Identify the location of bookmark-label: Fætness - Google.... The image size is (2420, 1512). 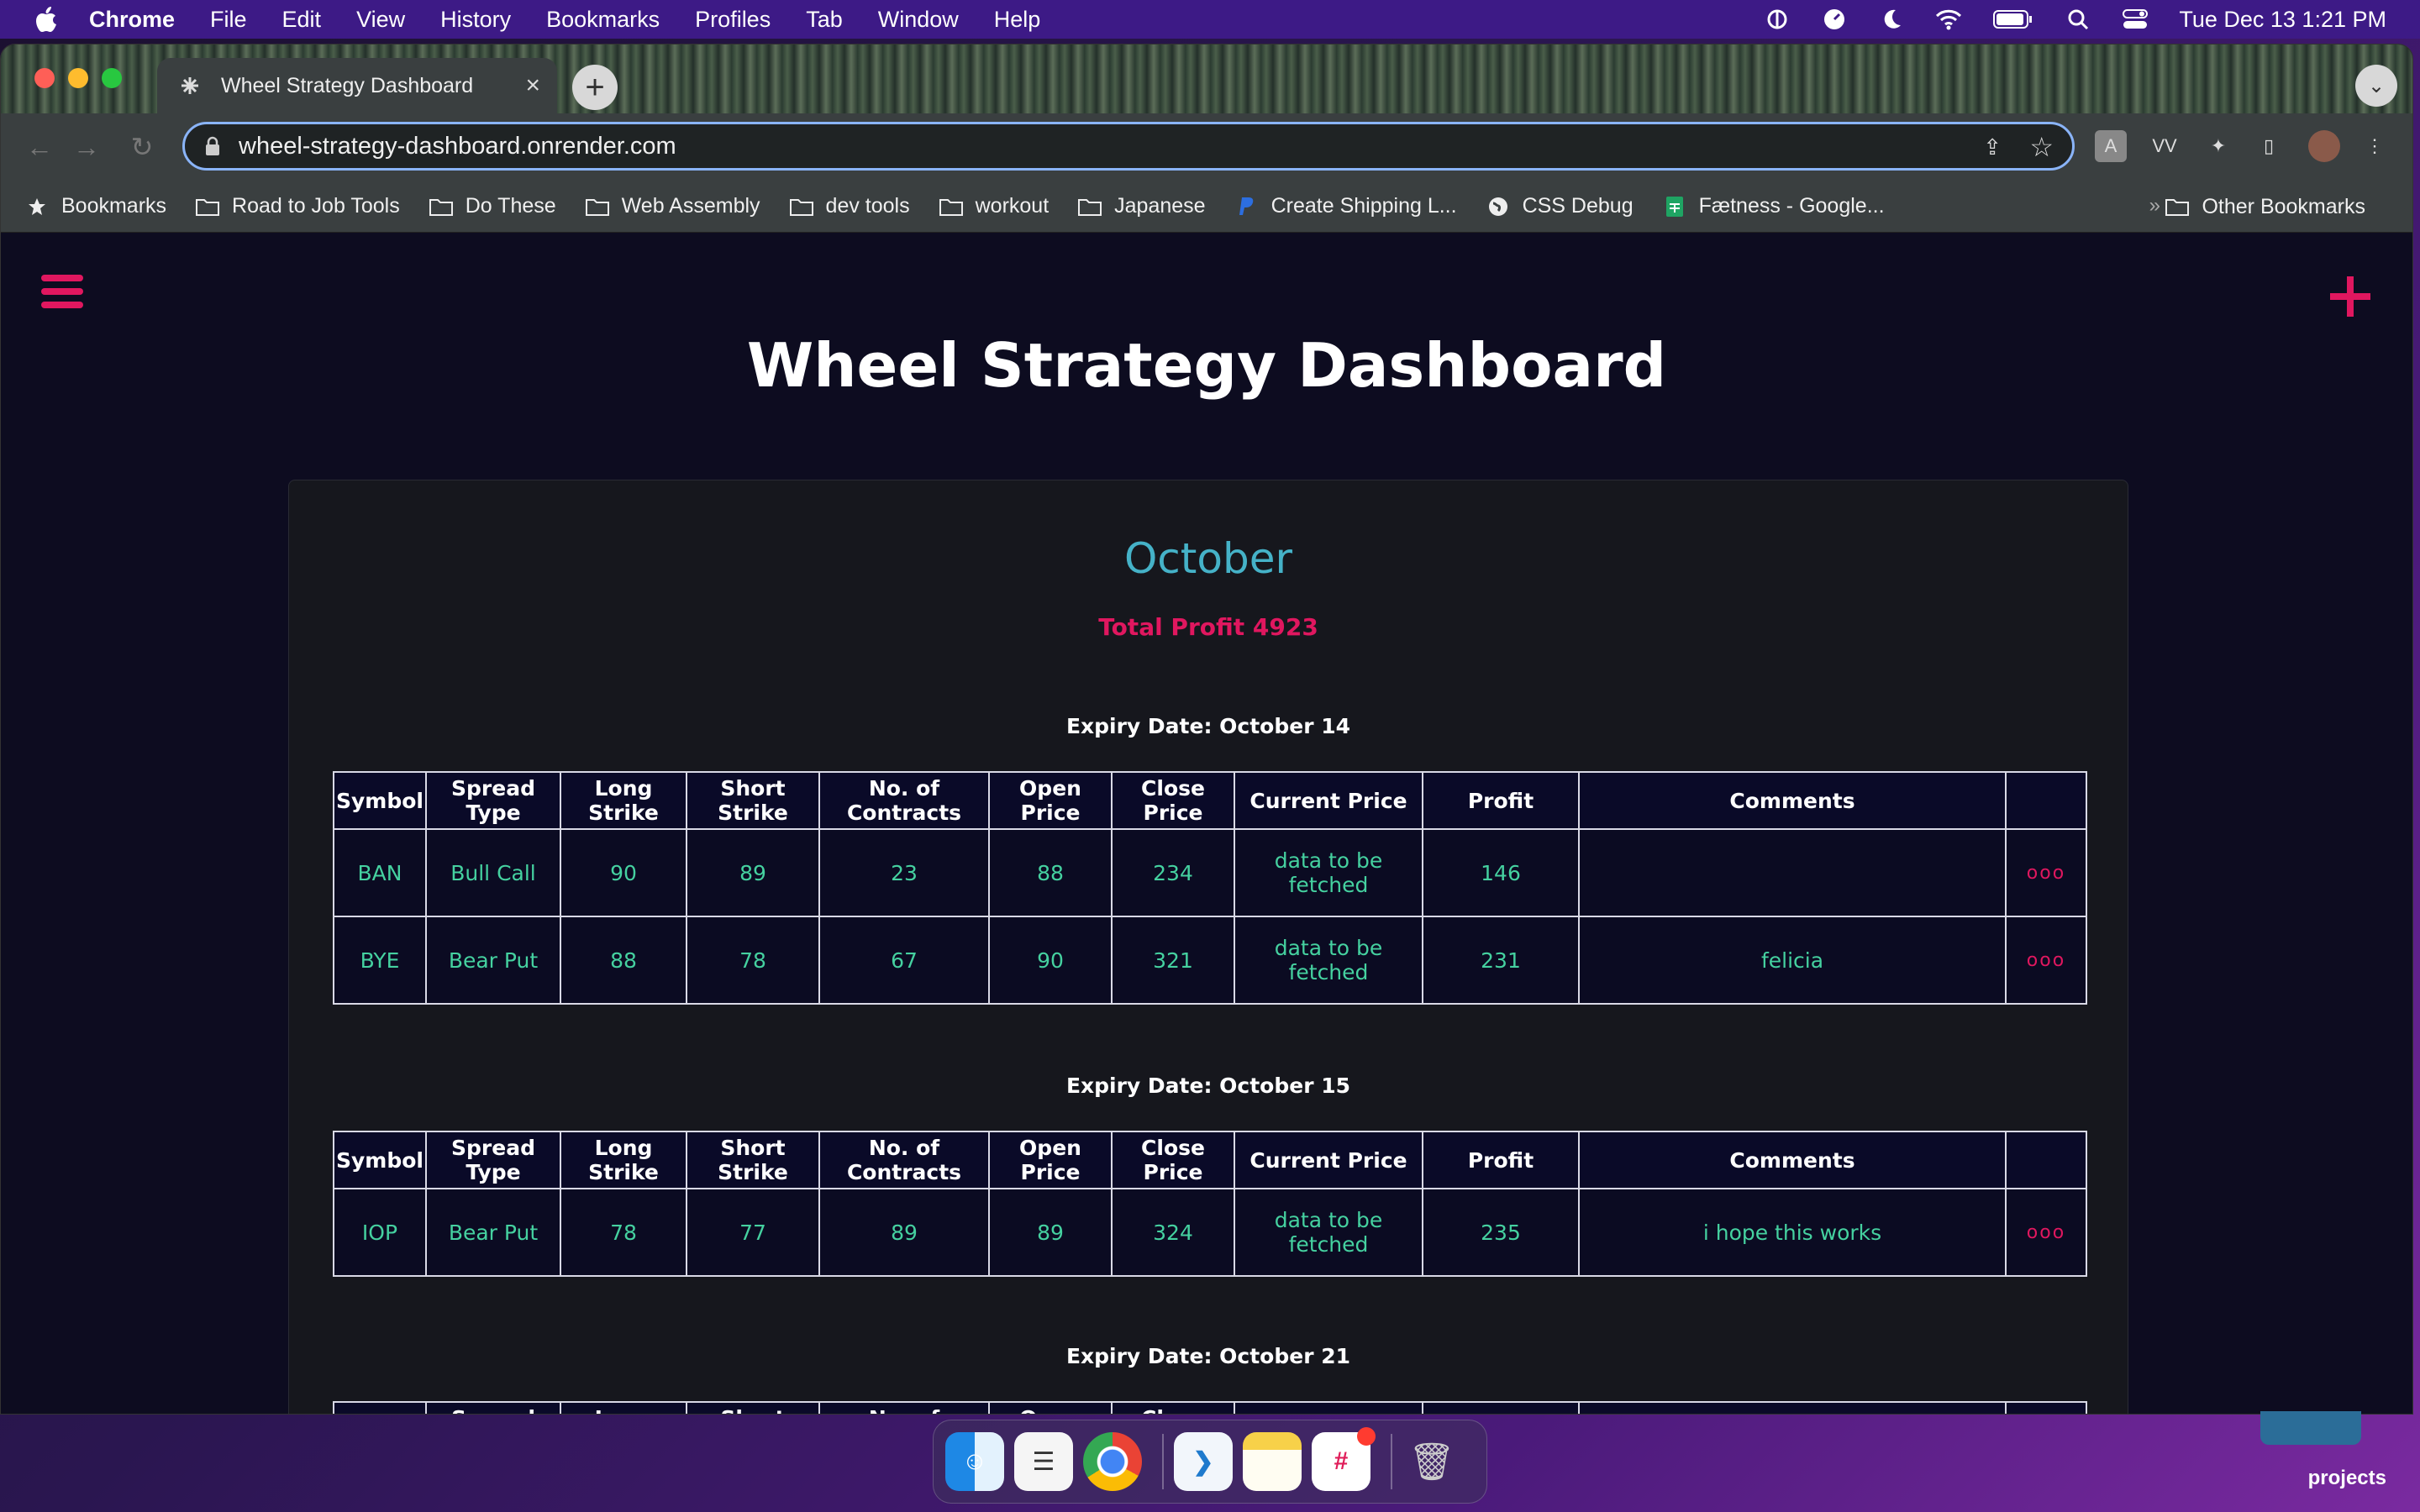
(1792, 206).